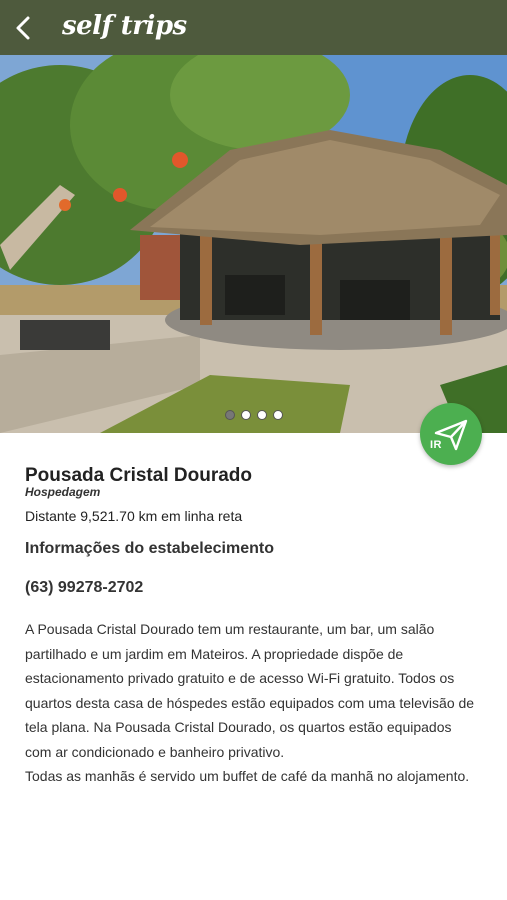  Describe the element at coordinates (63, 492) in the screenshot. I see `place-category: Hospedagem` at that location.